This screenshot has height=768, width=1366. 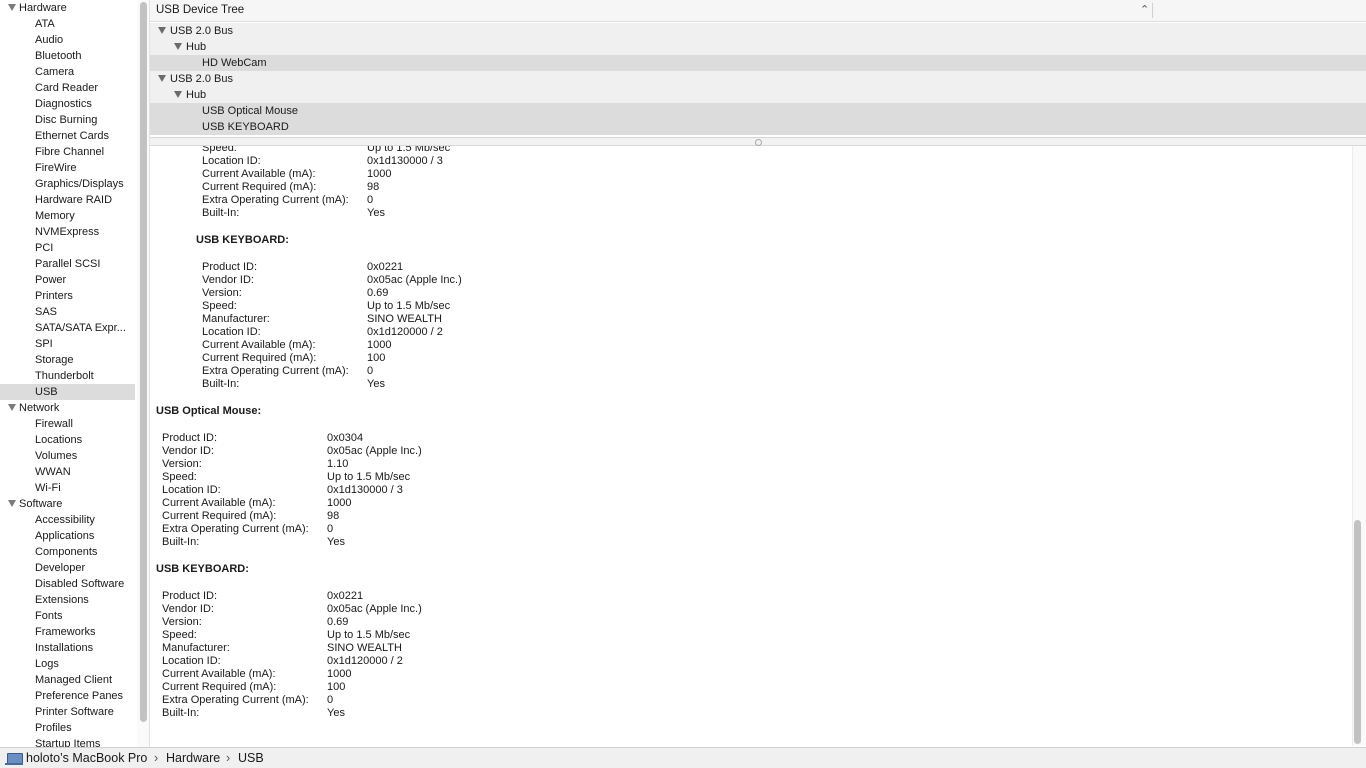 What do you see at coordinates (1152, 10) in the screenshot?
I see `column-divider` at bounding box center [1152, 10].